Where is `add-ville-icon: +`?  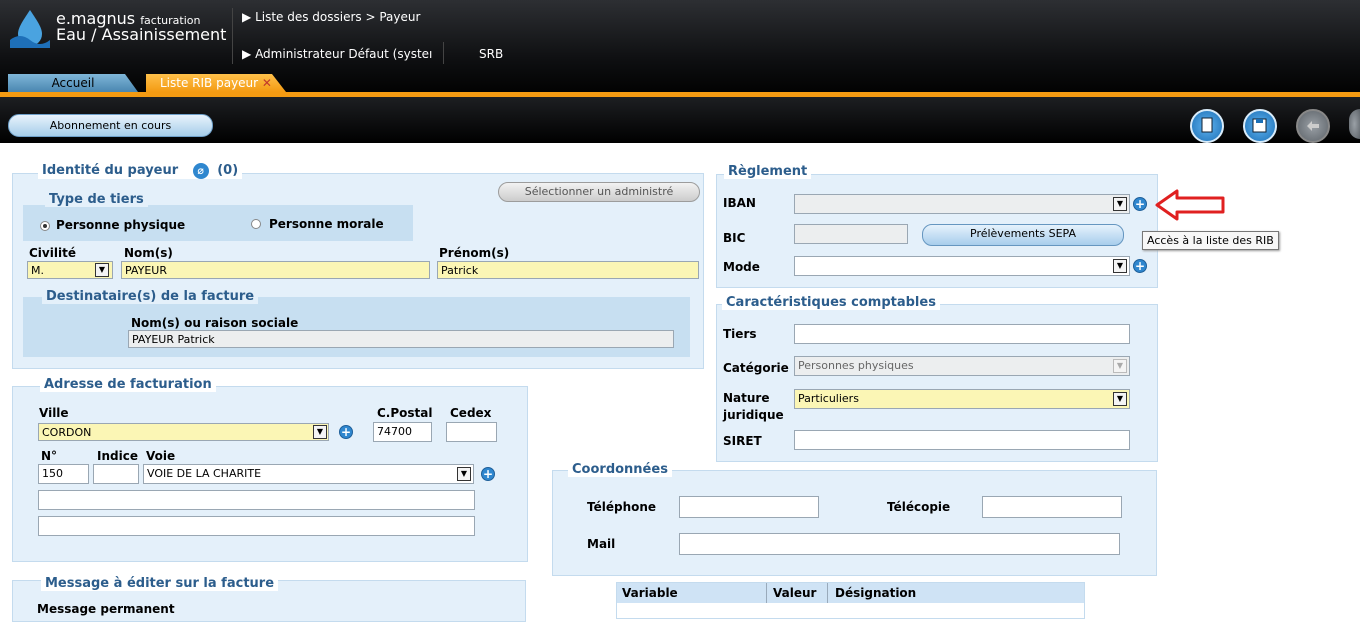
add-ville-icon: + is located at coordinates (346, 432).